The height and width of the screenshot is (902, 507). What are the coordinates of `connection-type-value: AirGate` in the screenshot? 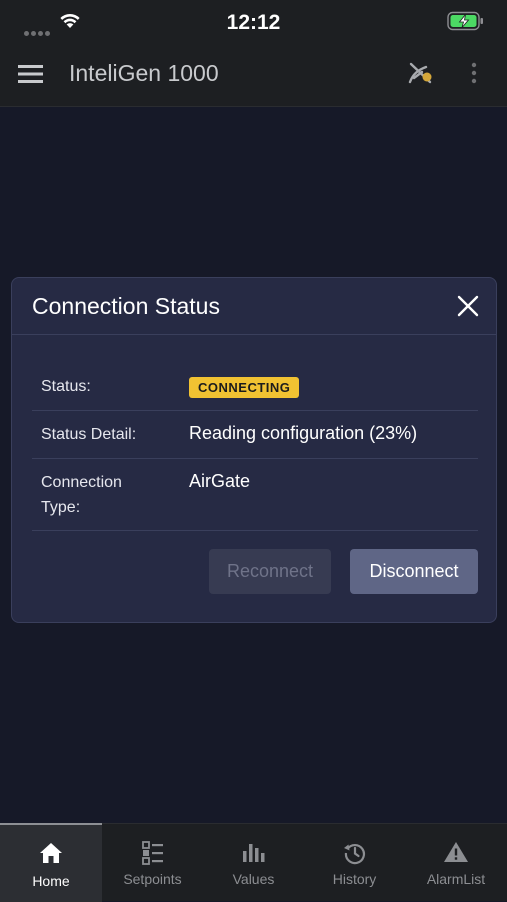 It's located at (220, 481).